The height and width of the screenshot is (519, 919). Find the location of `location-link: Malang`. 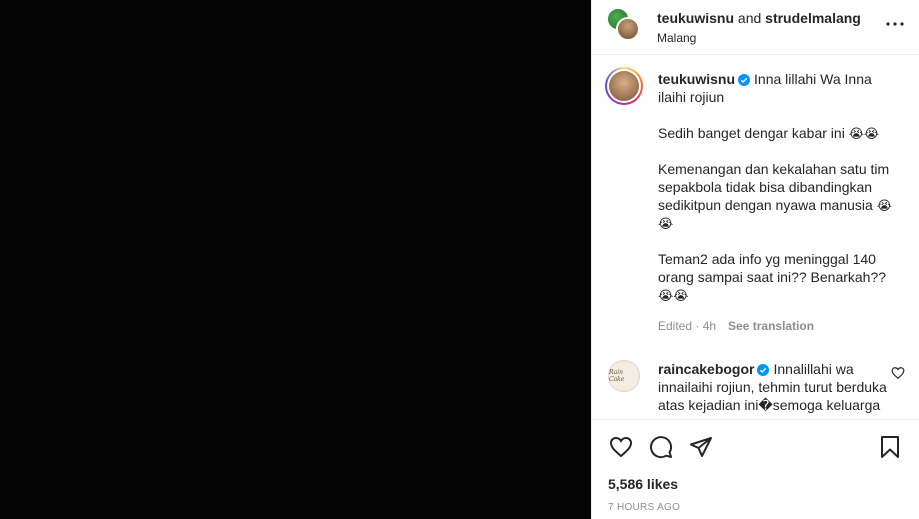

location-link: Malang is located at coordinates (759, 38).